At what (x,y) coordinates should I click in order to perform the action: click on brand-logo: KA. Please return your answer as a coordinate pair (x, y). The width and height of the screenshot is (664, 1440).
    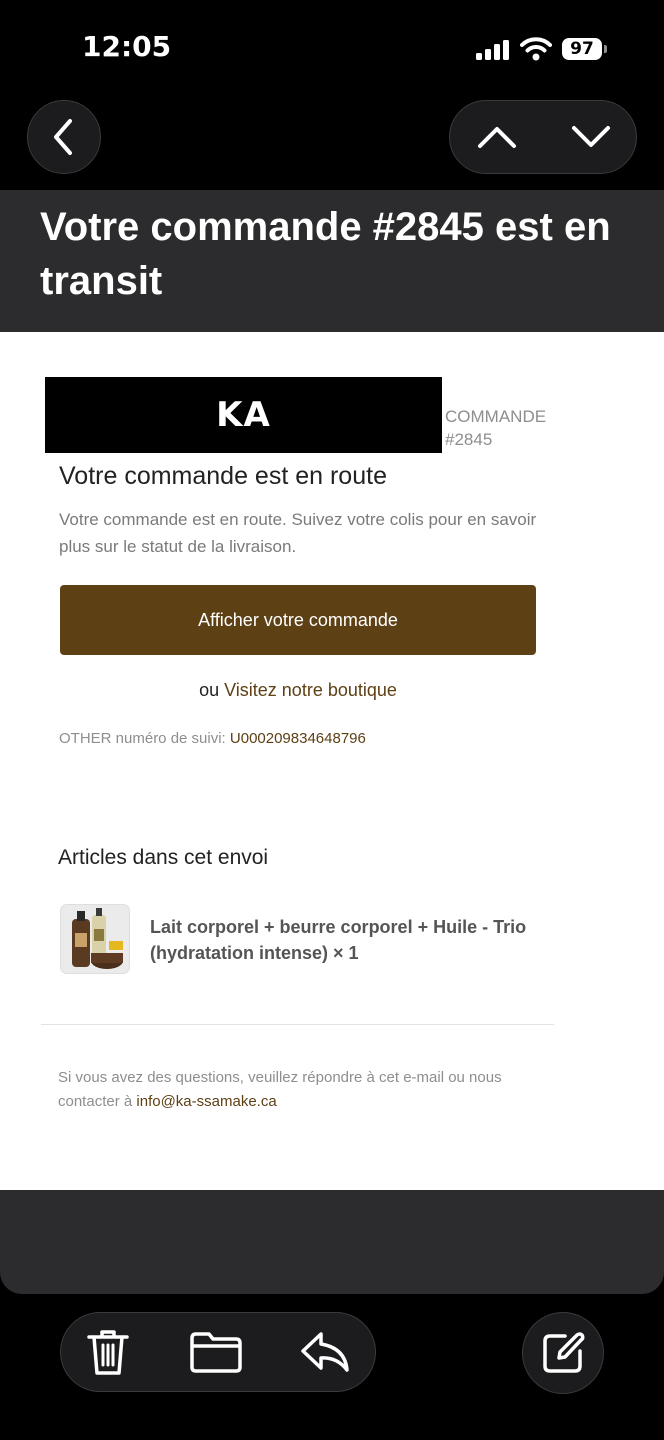
    Looking at the image, I should click on (243, 415).